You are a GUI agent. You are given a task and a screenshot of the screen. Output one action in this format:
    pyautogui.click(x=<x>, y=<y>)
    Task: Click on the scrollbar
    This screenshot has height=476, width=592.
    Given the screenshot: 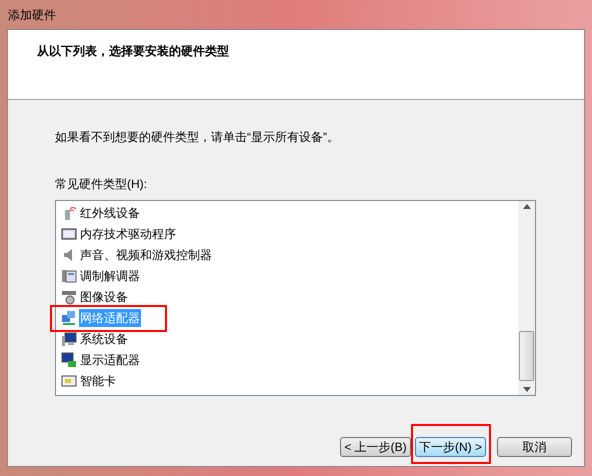 What is the action you would take?
    pyautogui.click(x=526, y=298)
    